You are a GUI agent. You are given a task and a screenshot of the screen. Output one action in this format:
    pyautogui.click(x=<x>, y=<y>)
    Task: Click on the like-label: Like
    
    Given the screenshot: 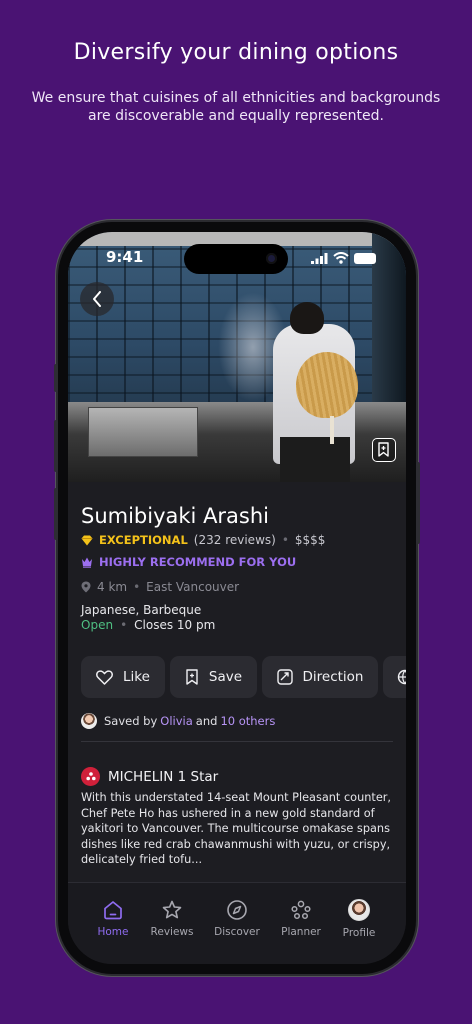 What is the action you would take?
    pyautogui.click(x=136, y=677)
    